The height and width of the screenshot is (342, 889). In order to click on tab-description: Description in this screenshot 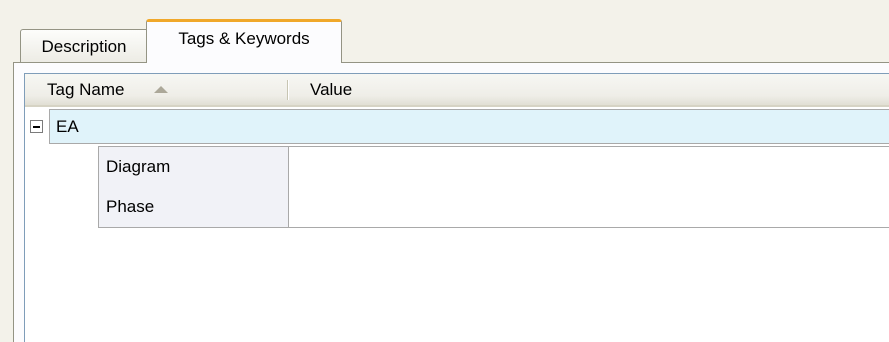, I will do `click(84, 46)`.